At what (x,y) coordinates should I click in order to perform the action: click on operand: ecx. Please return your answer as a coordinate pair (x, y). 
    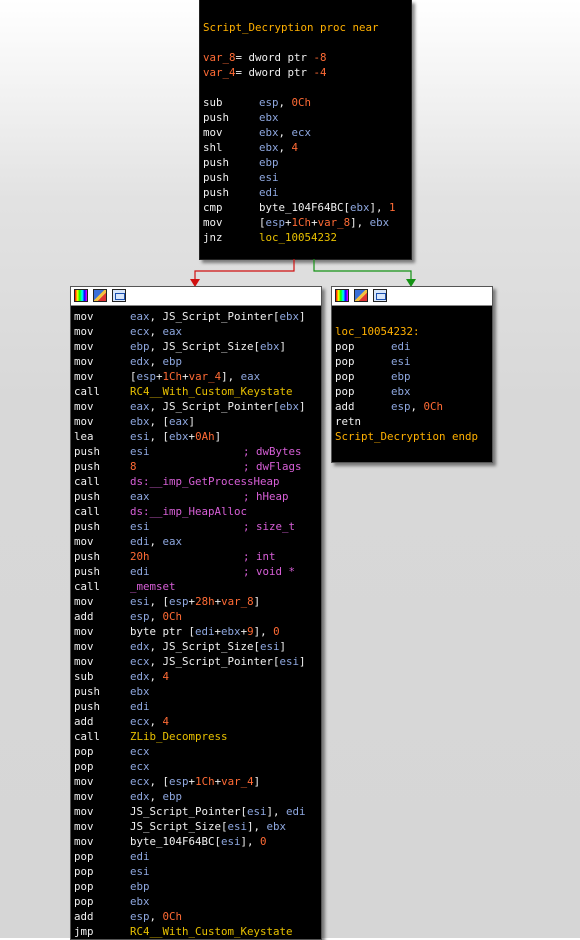
    Looking at the image, I should click on (140, 661).